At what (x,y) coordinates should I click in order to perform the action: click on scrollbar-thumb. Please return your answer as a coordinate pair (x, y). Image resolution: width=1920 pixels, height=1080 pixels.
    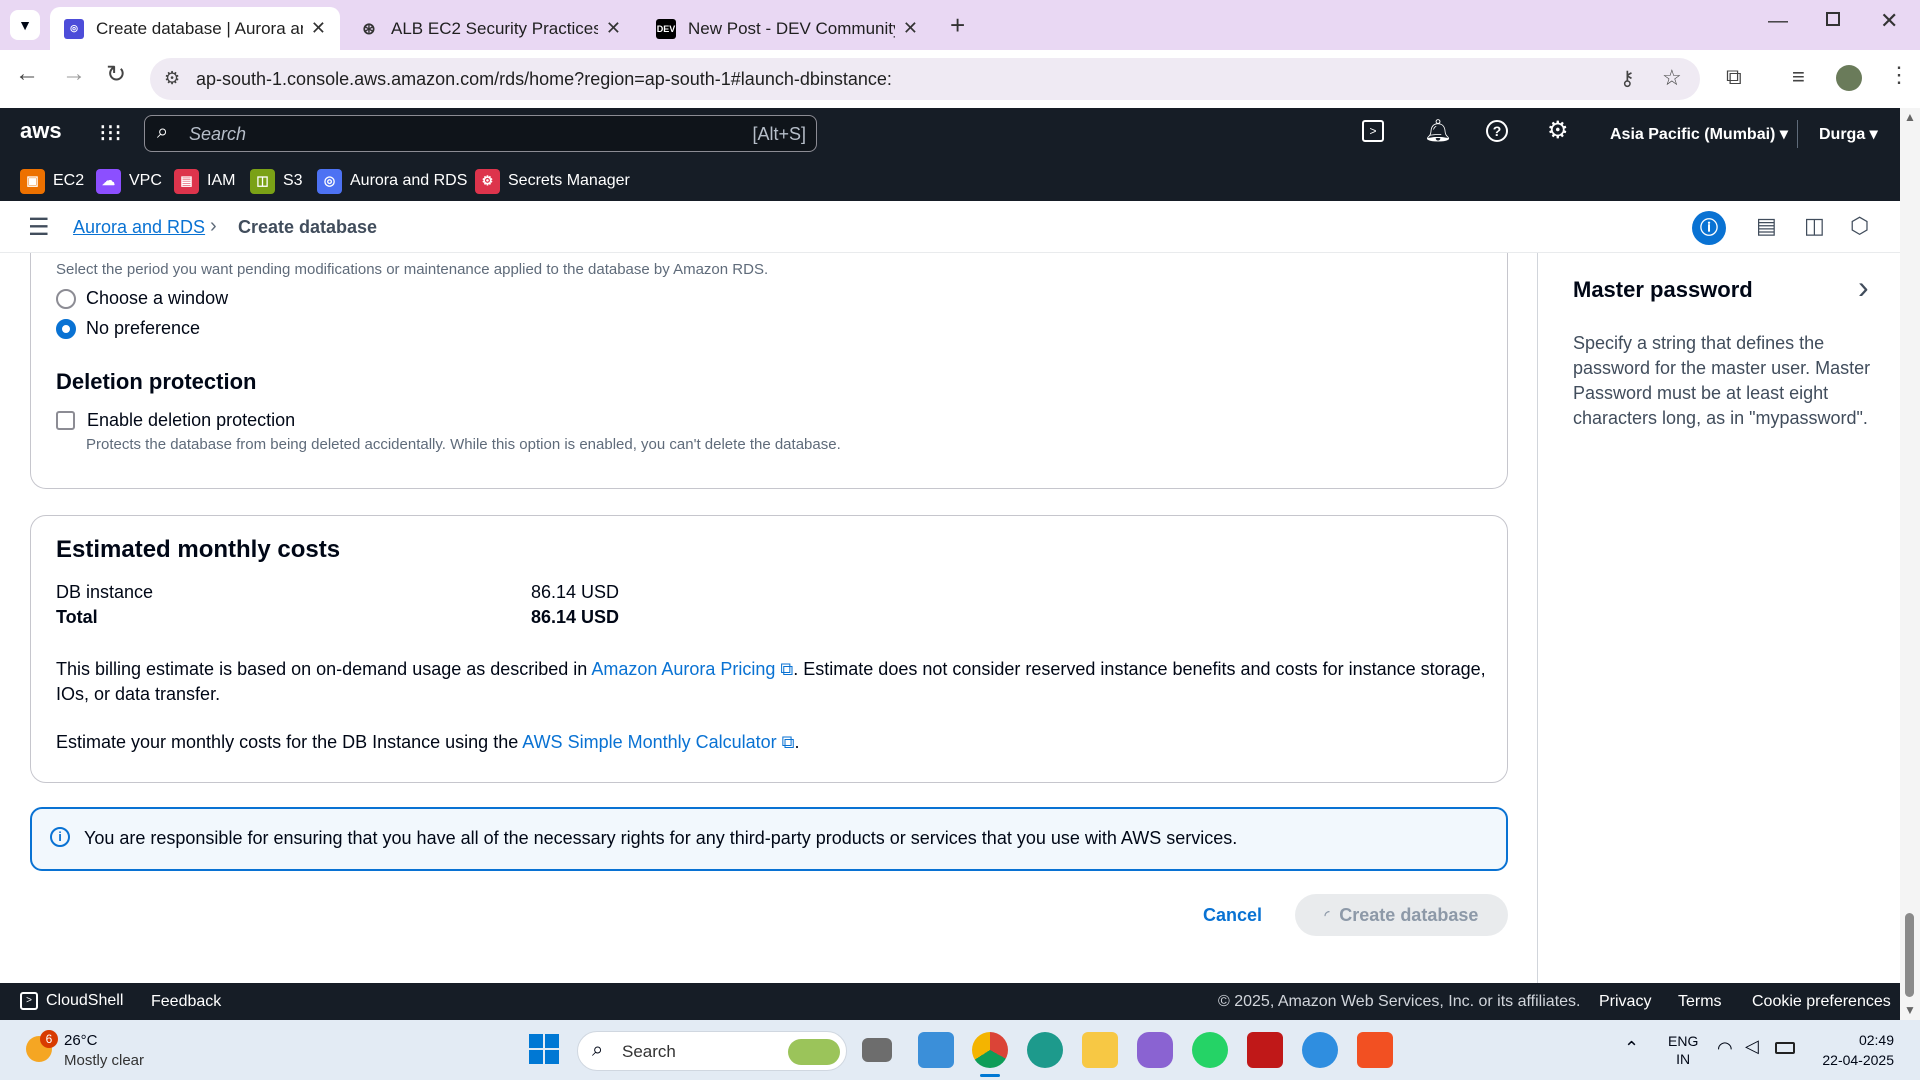
    Looking at the image, I should click on (1909, 955).